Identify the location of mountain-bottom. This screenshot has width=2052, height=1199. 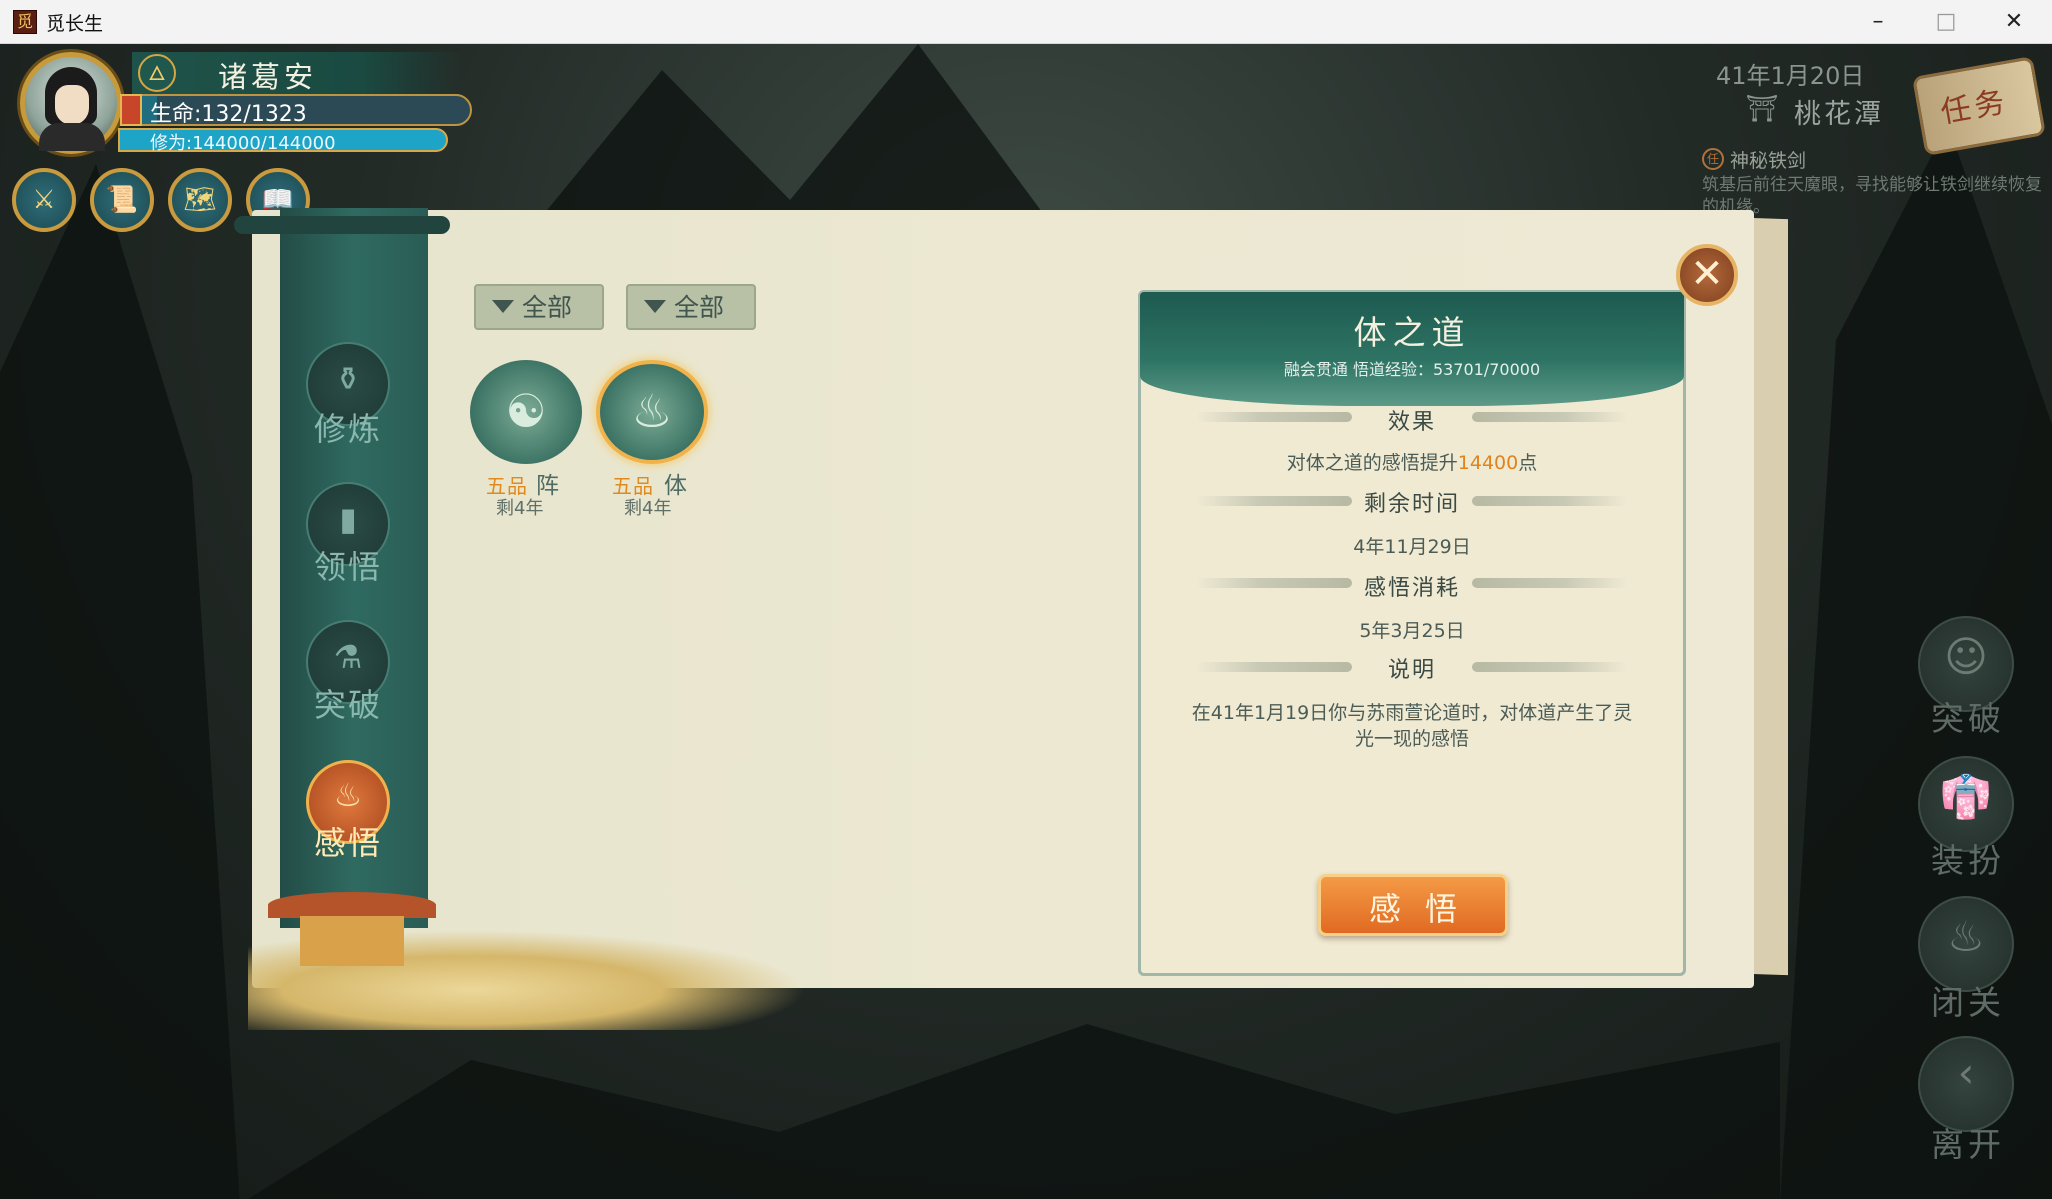
(1010, 1111).